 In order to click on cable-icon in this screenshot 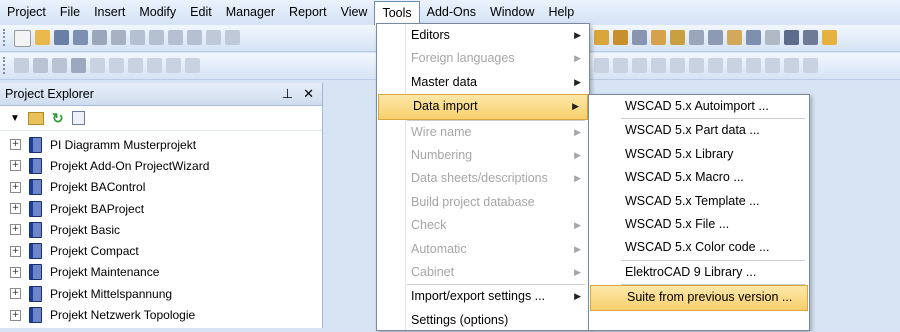, I will do `click(639, 37)`.